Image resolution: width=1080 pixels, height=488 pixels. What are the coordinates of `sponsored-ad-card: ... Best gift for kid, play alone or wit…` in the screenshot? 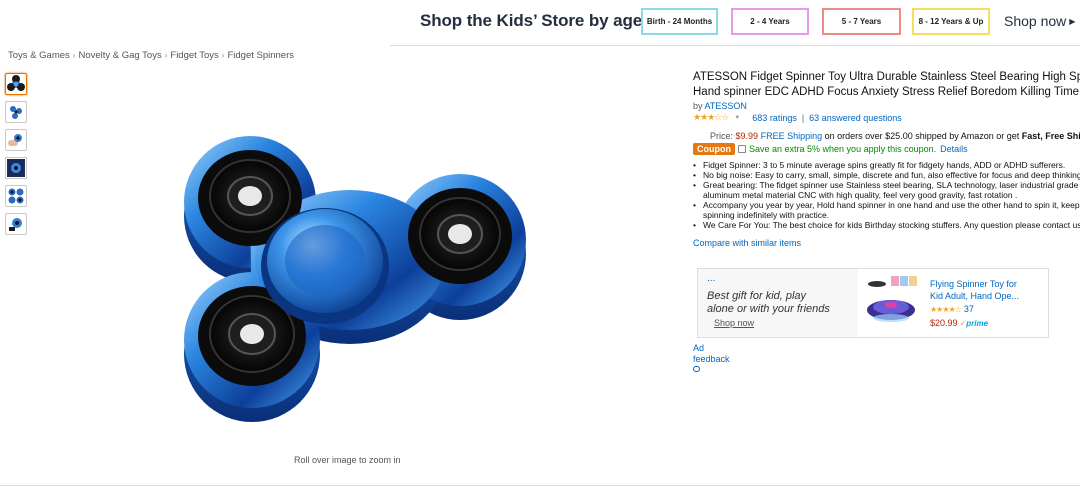 It's located at (873, 303).